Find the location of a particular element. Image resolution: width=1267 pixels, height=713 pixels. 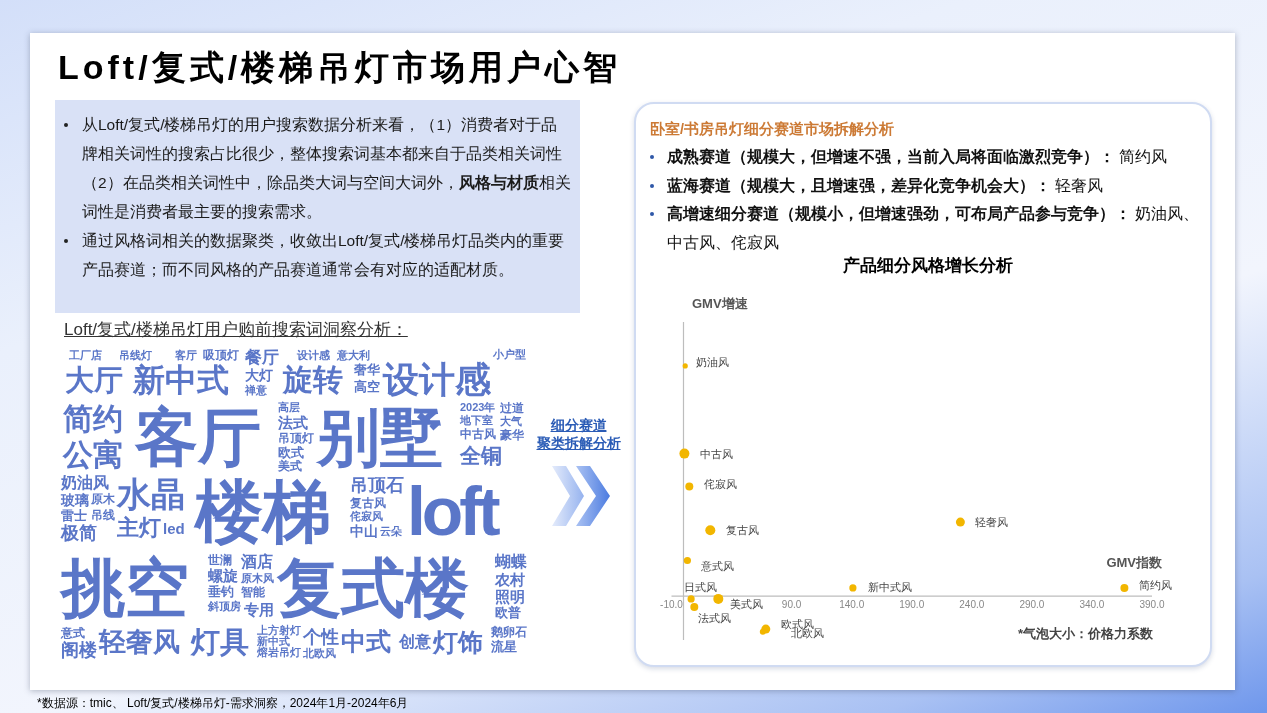

cloud-word: 熔岩吊灯 is located at coordinates (279, 652).